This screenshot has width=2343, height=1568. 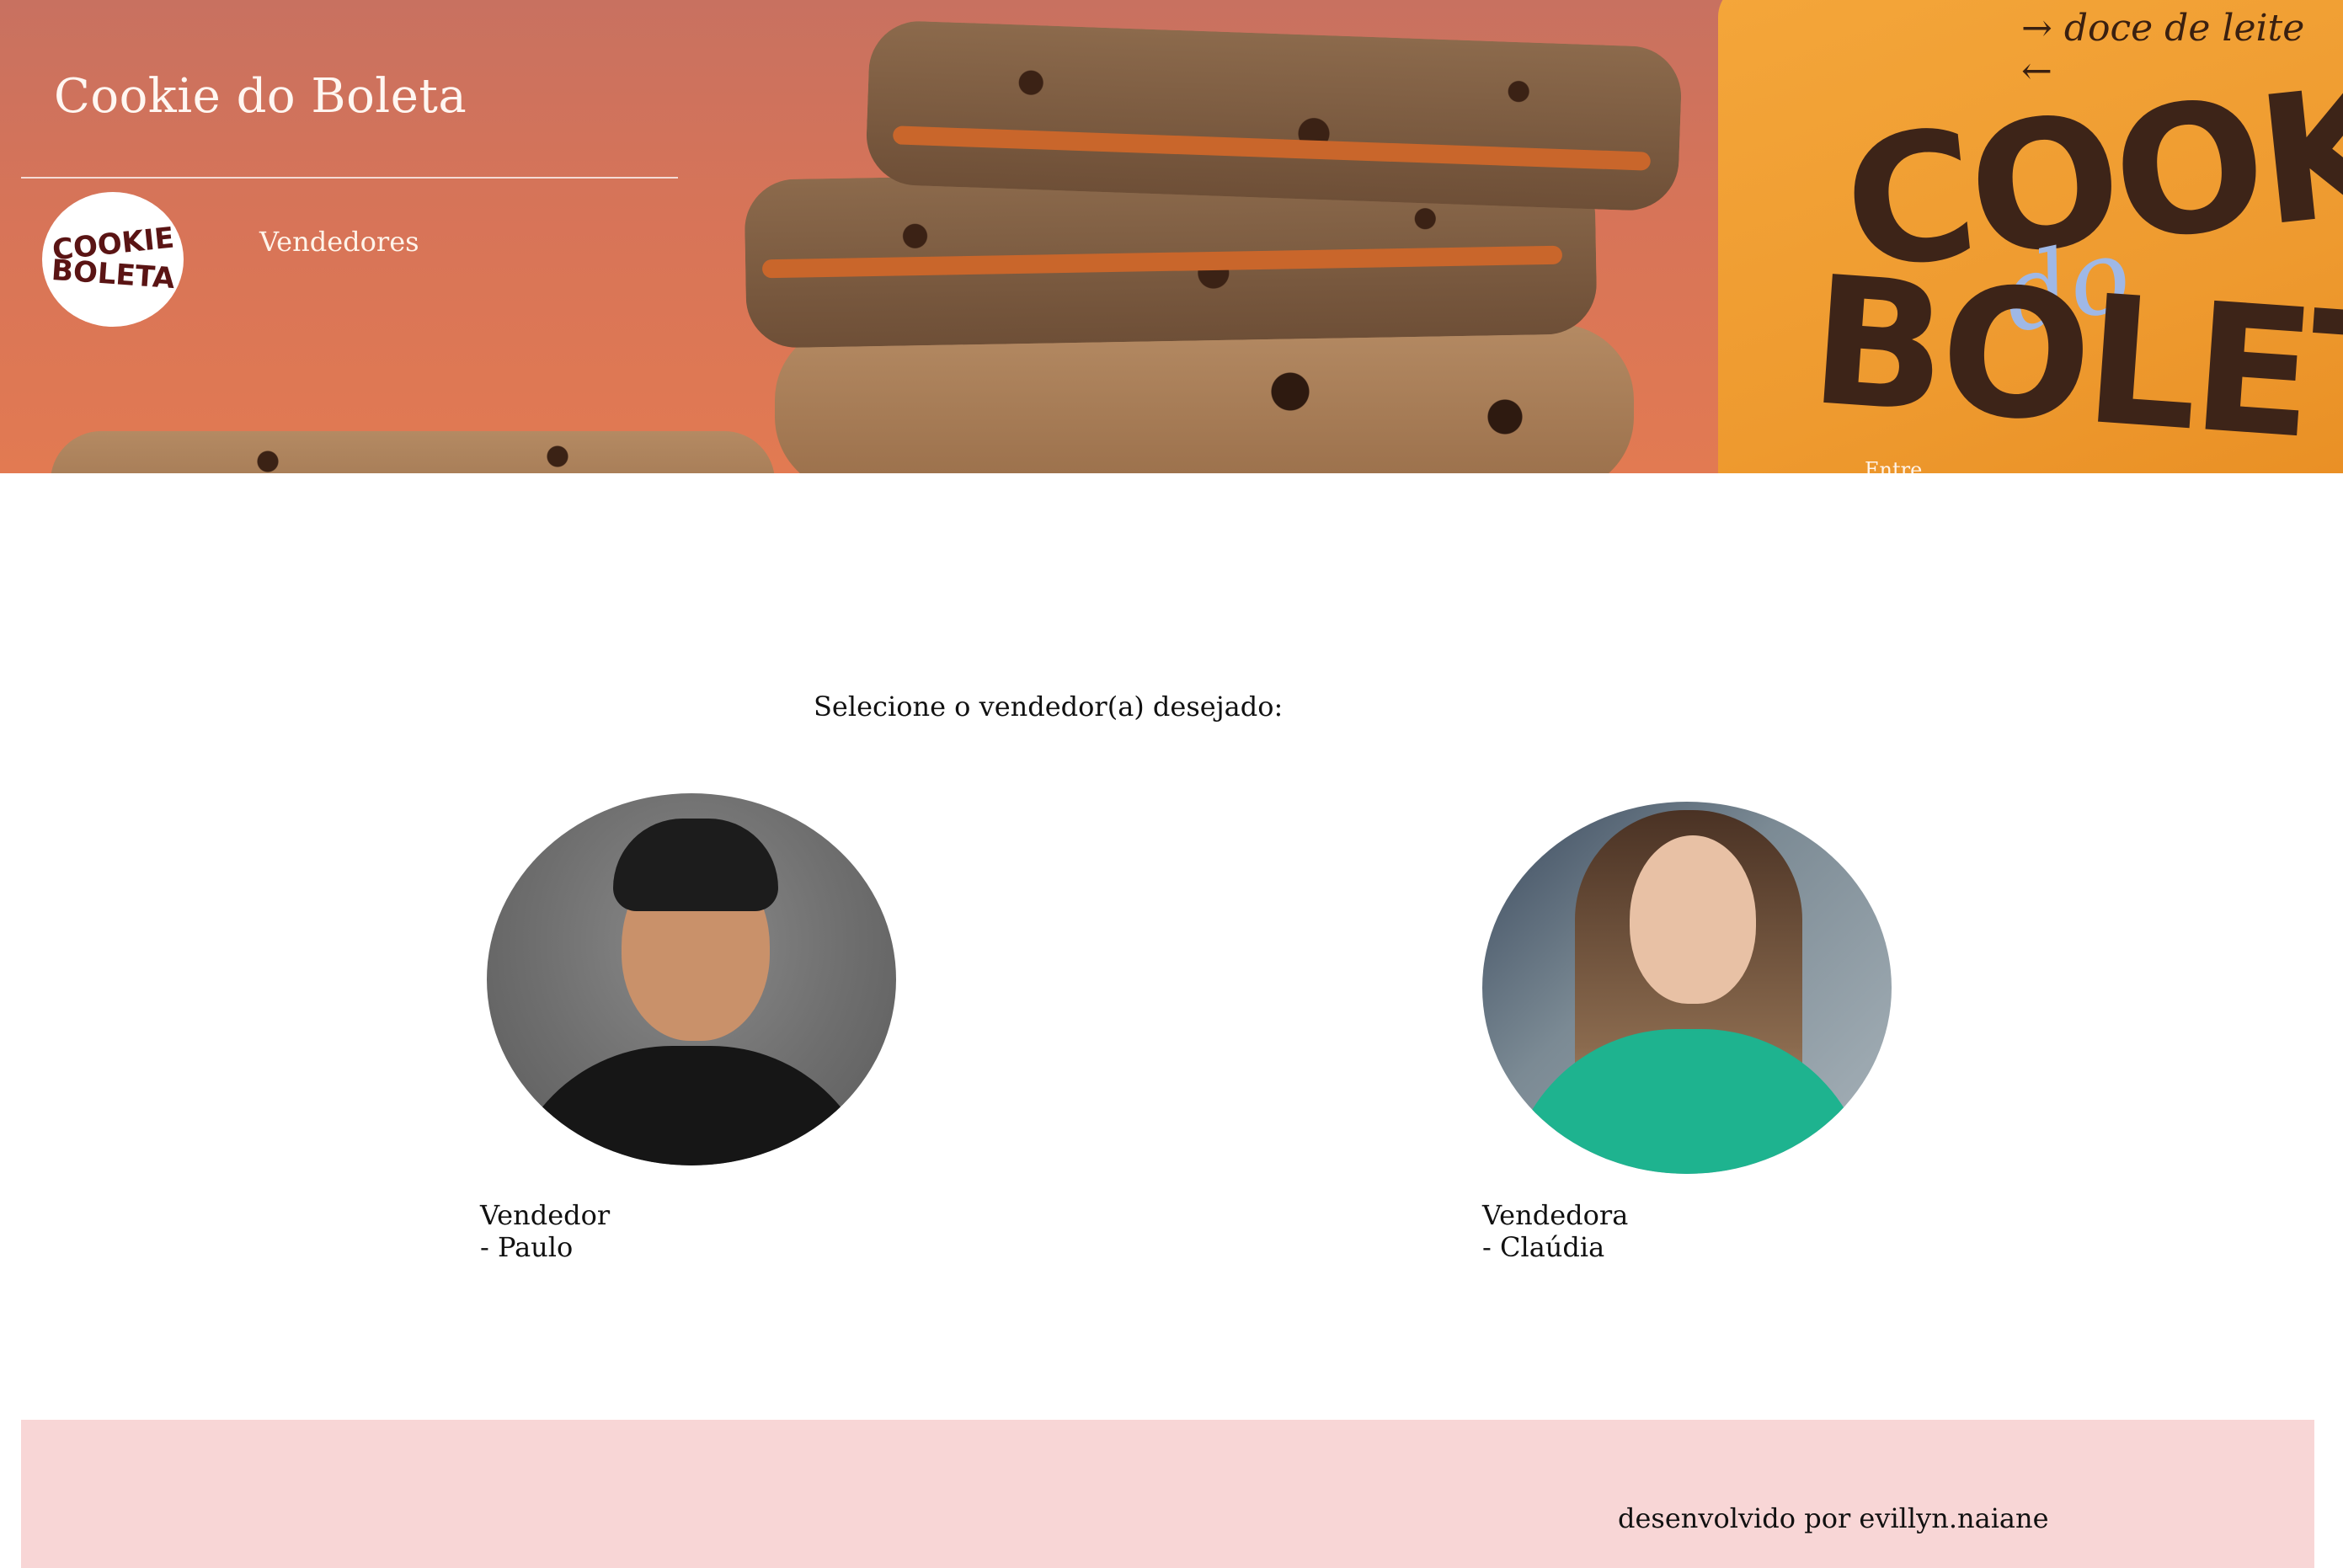 What do you see at coordinates (545, 1231) in the screenshot?
I see `seller-name-paulo: Vendedor - Paulo` at bounding box center [545, 1231].